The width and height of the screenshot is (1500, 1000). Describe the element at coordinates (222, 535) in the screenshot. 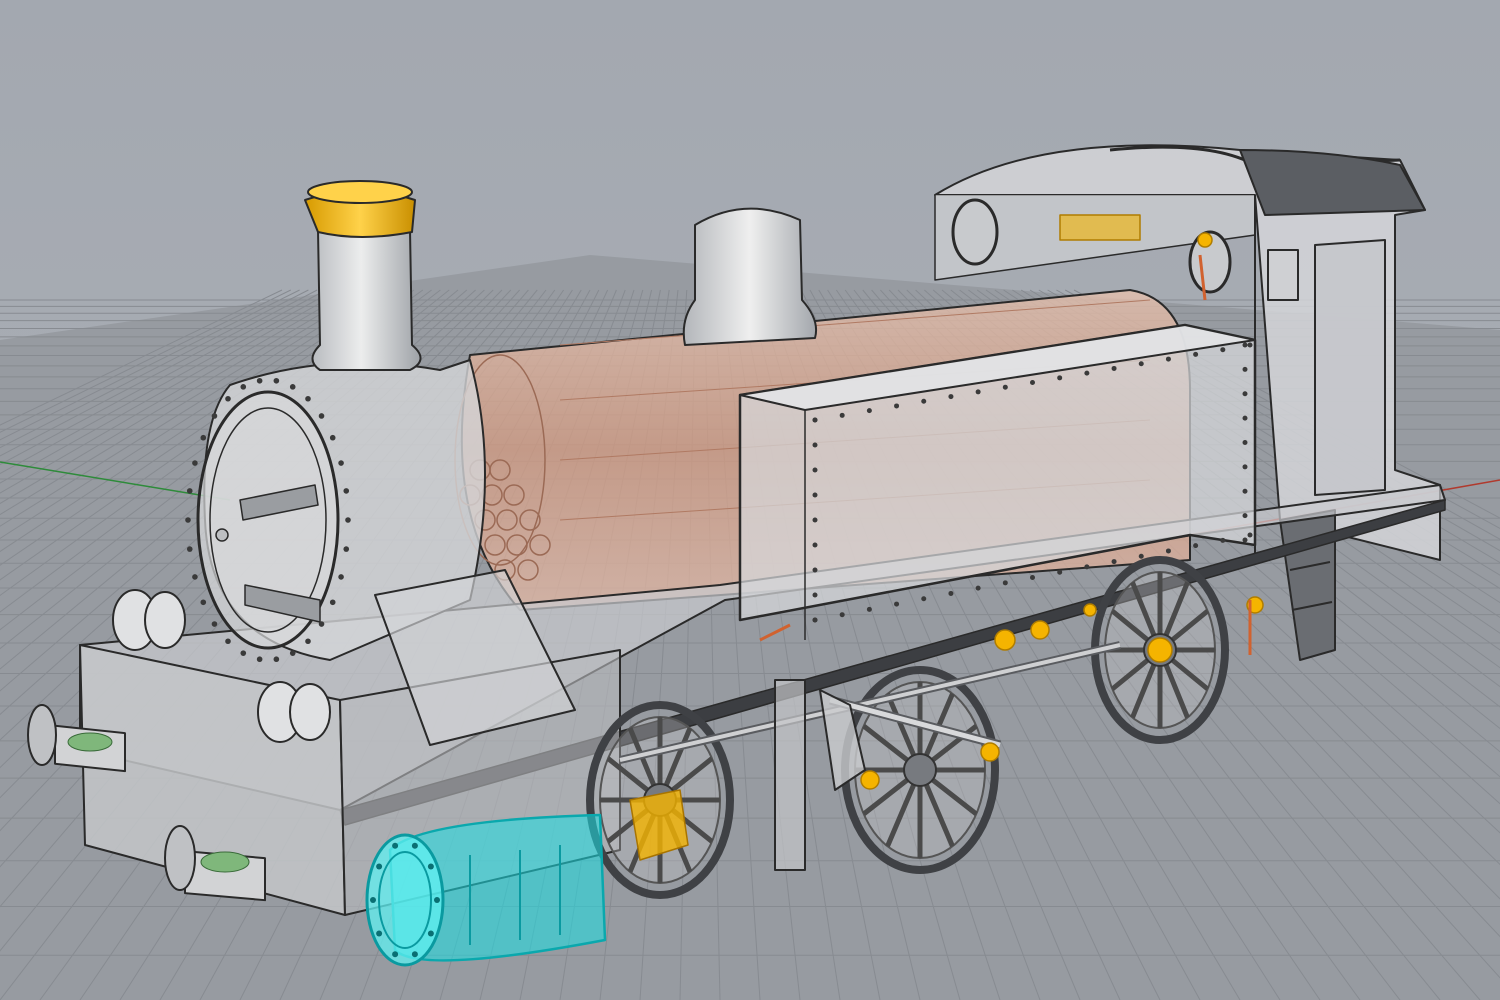

I see `smokebox-dart-handle` at that location.